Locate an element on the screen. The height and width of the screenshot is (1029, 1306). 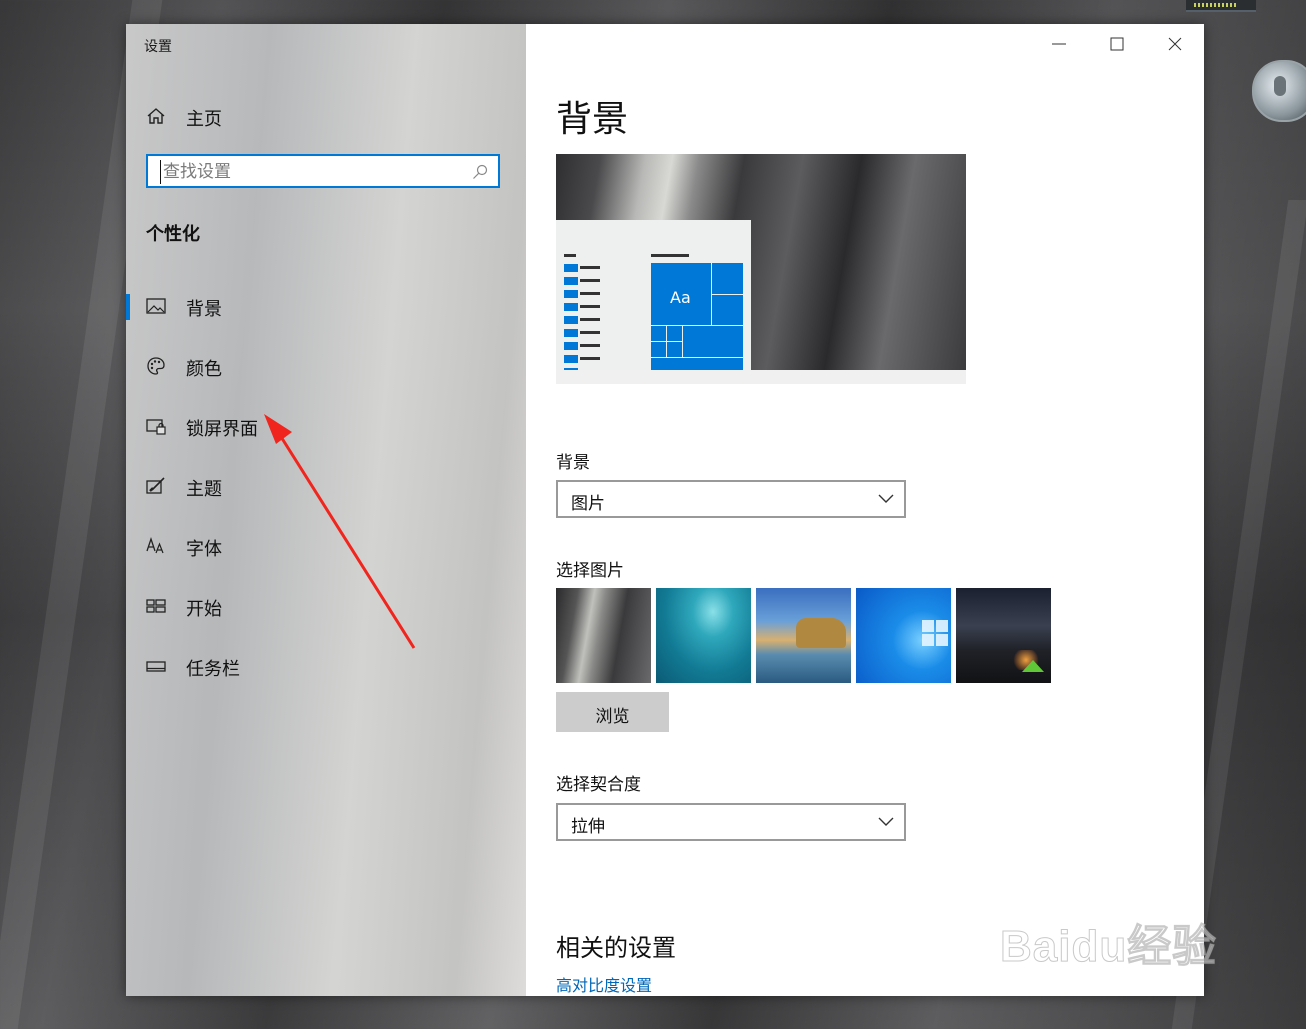
sidebar-item-label: 主页 is located at coordinates (204, 119).